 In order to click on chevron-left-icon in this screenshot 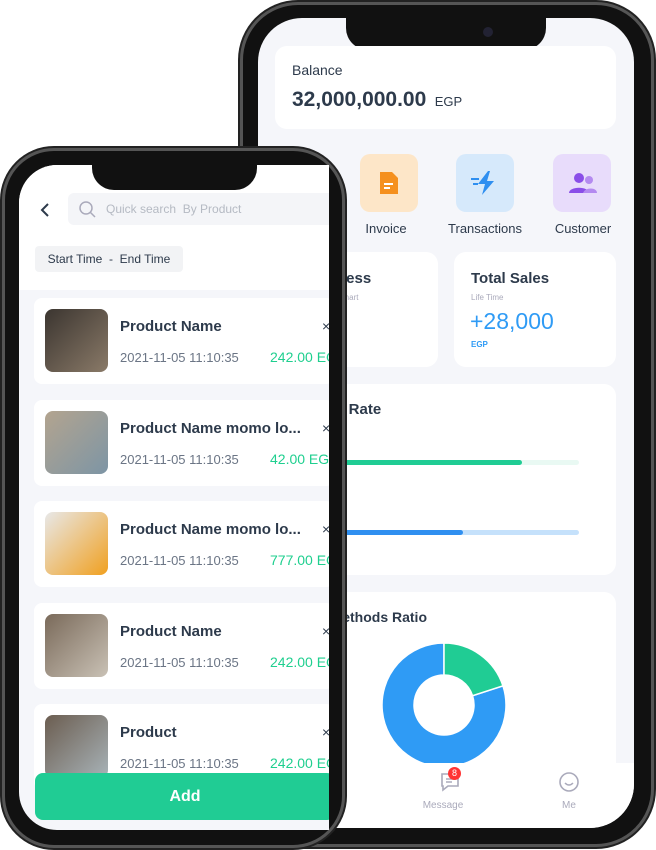, I will do `click(44, 210)`.